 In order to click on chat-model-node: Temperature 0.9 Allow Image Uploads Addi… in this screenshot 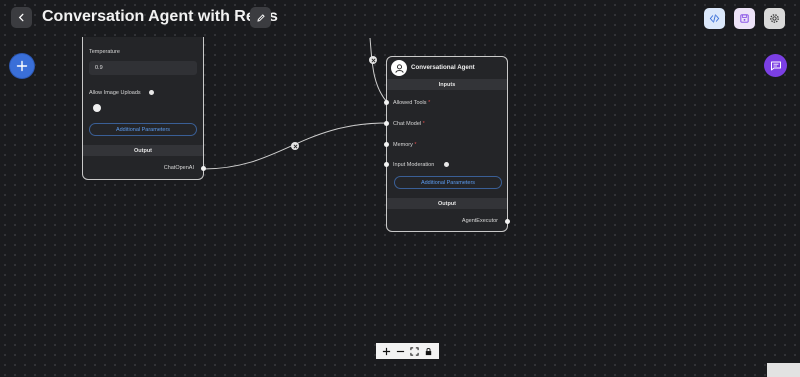, I will do `click(144, 108)`.